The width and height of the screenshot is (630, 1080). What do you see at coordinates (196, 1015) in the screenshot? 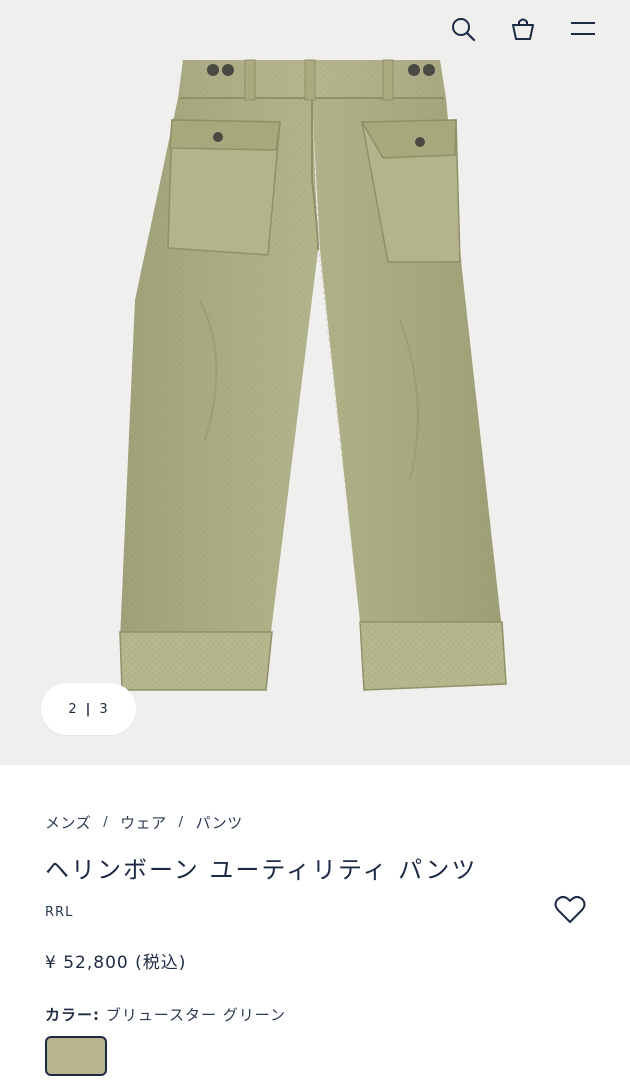
I see `color-value: ブリュースター グリーン` at bounding box center [196, 1015].